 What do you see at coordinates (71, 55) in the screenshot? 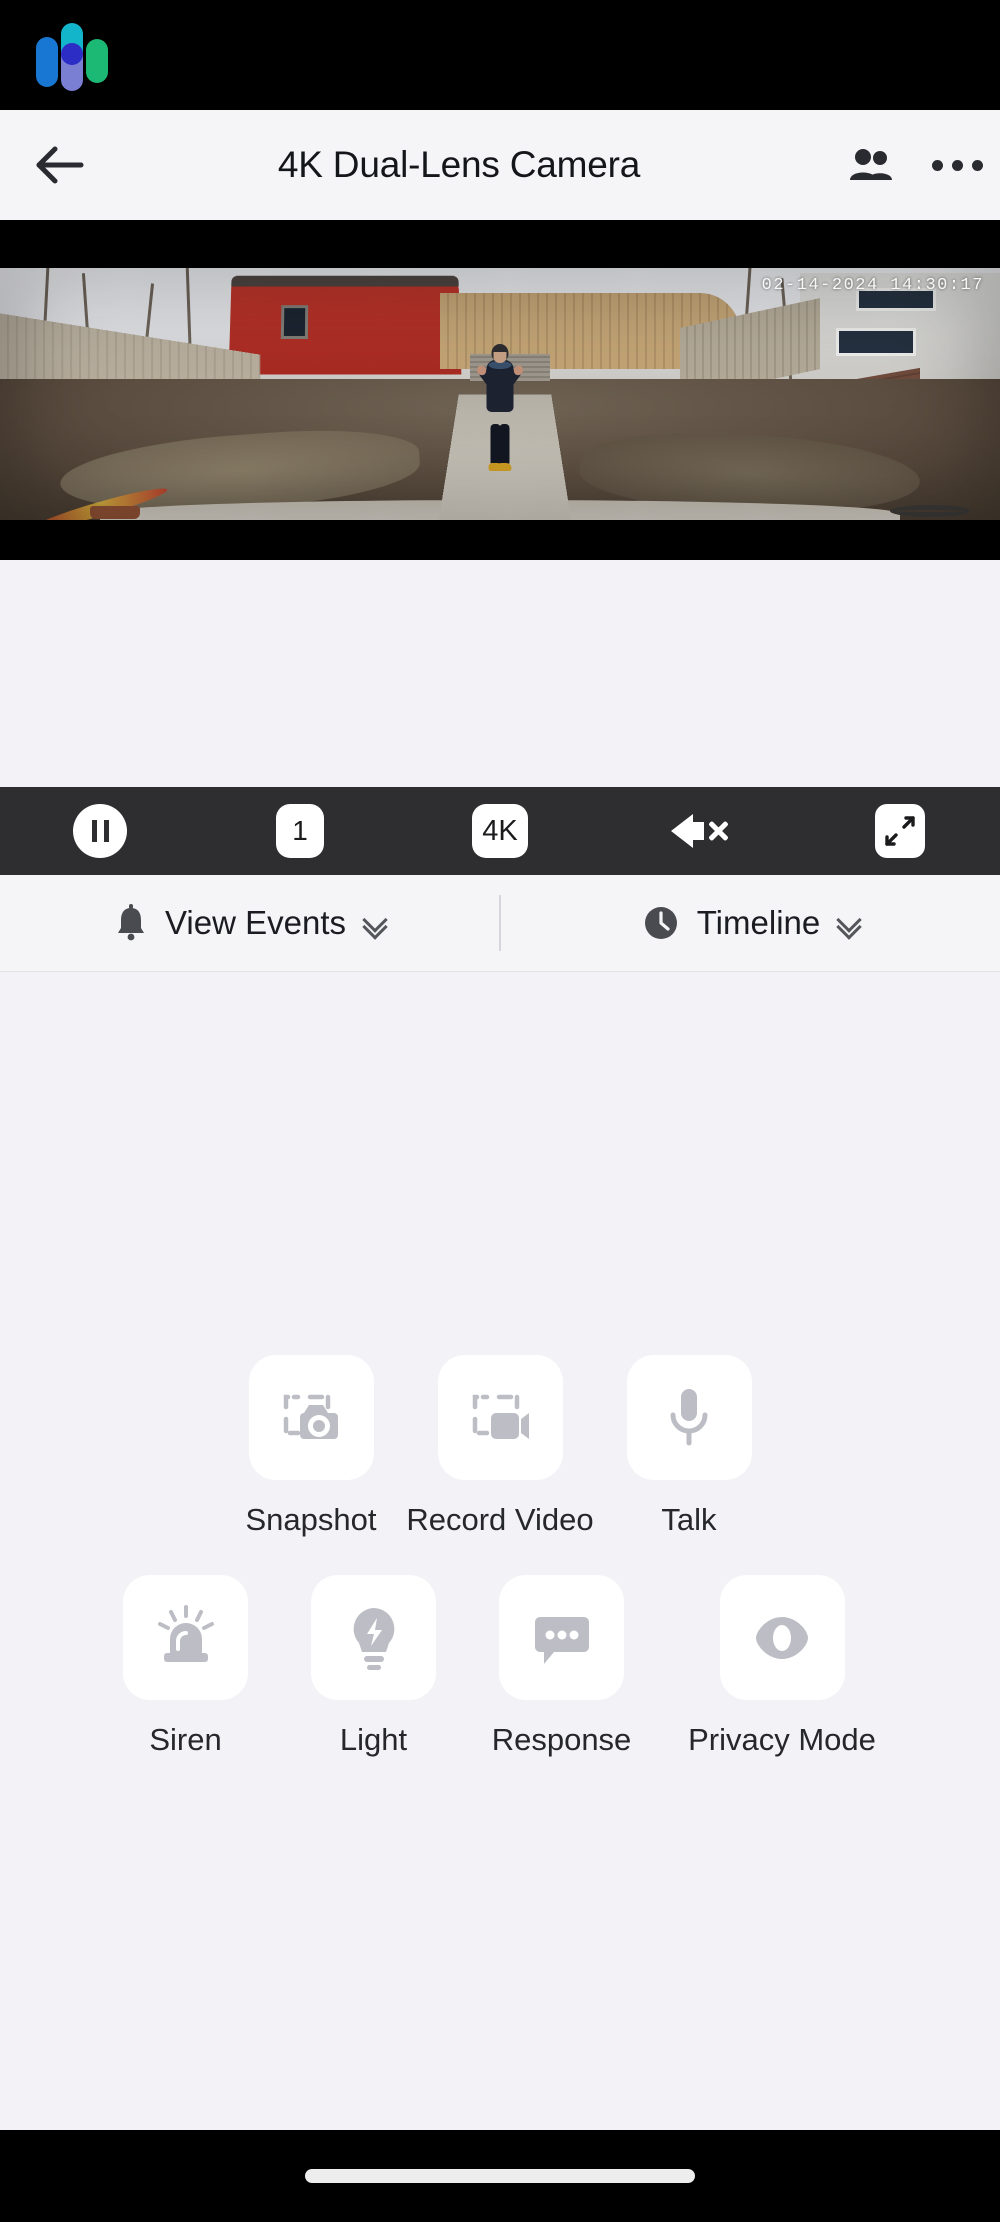
I see `app-logo` at bounding box center [71, 55].